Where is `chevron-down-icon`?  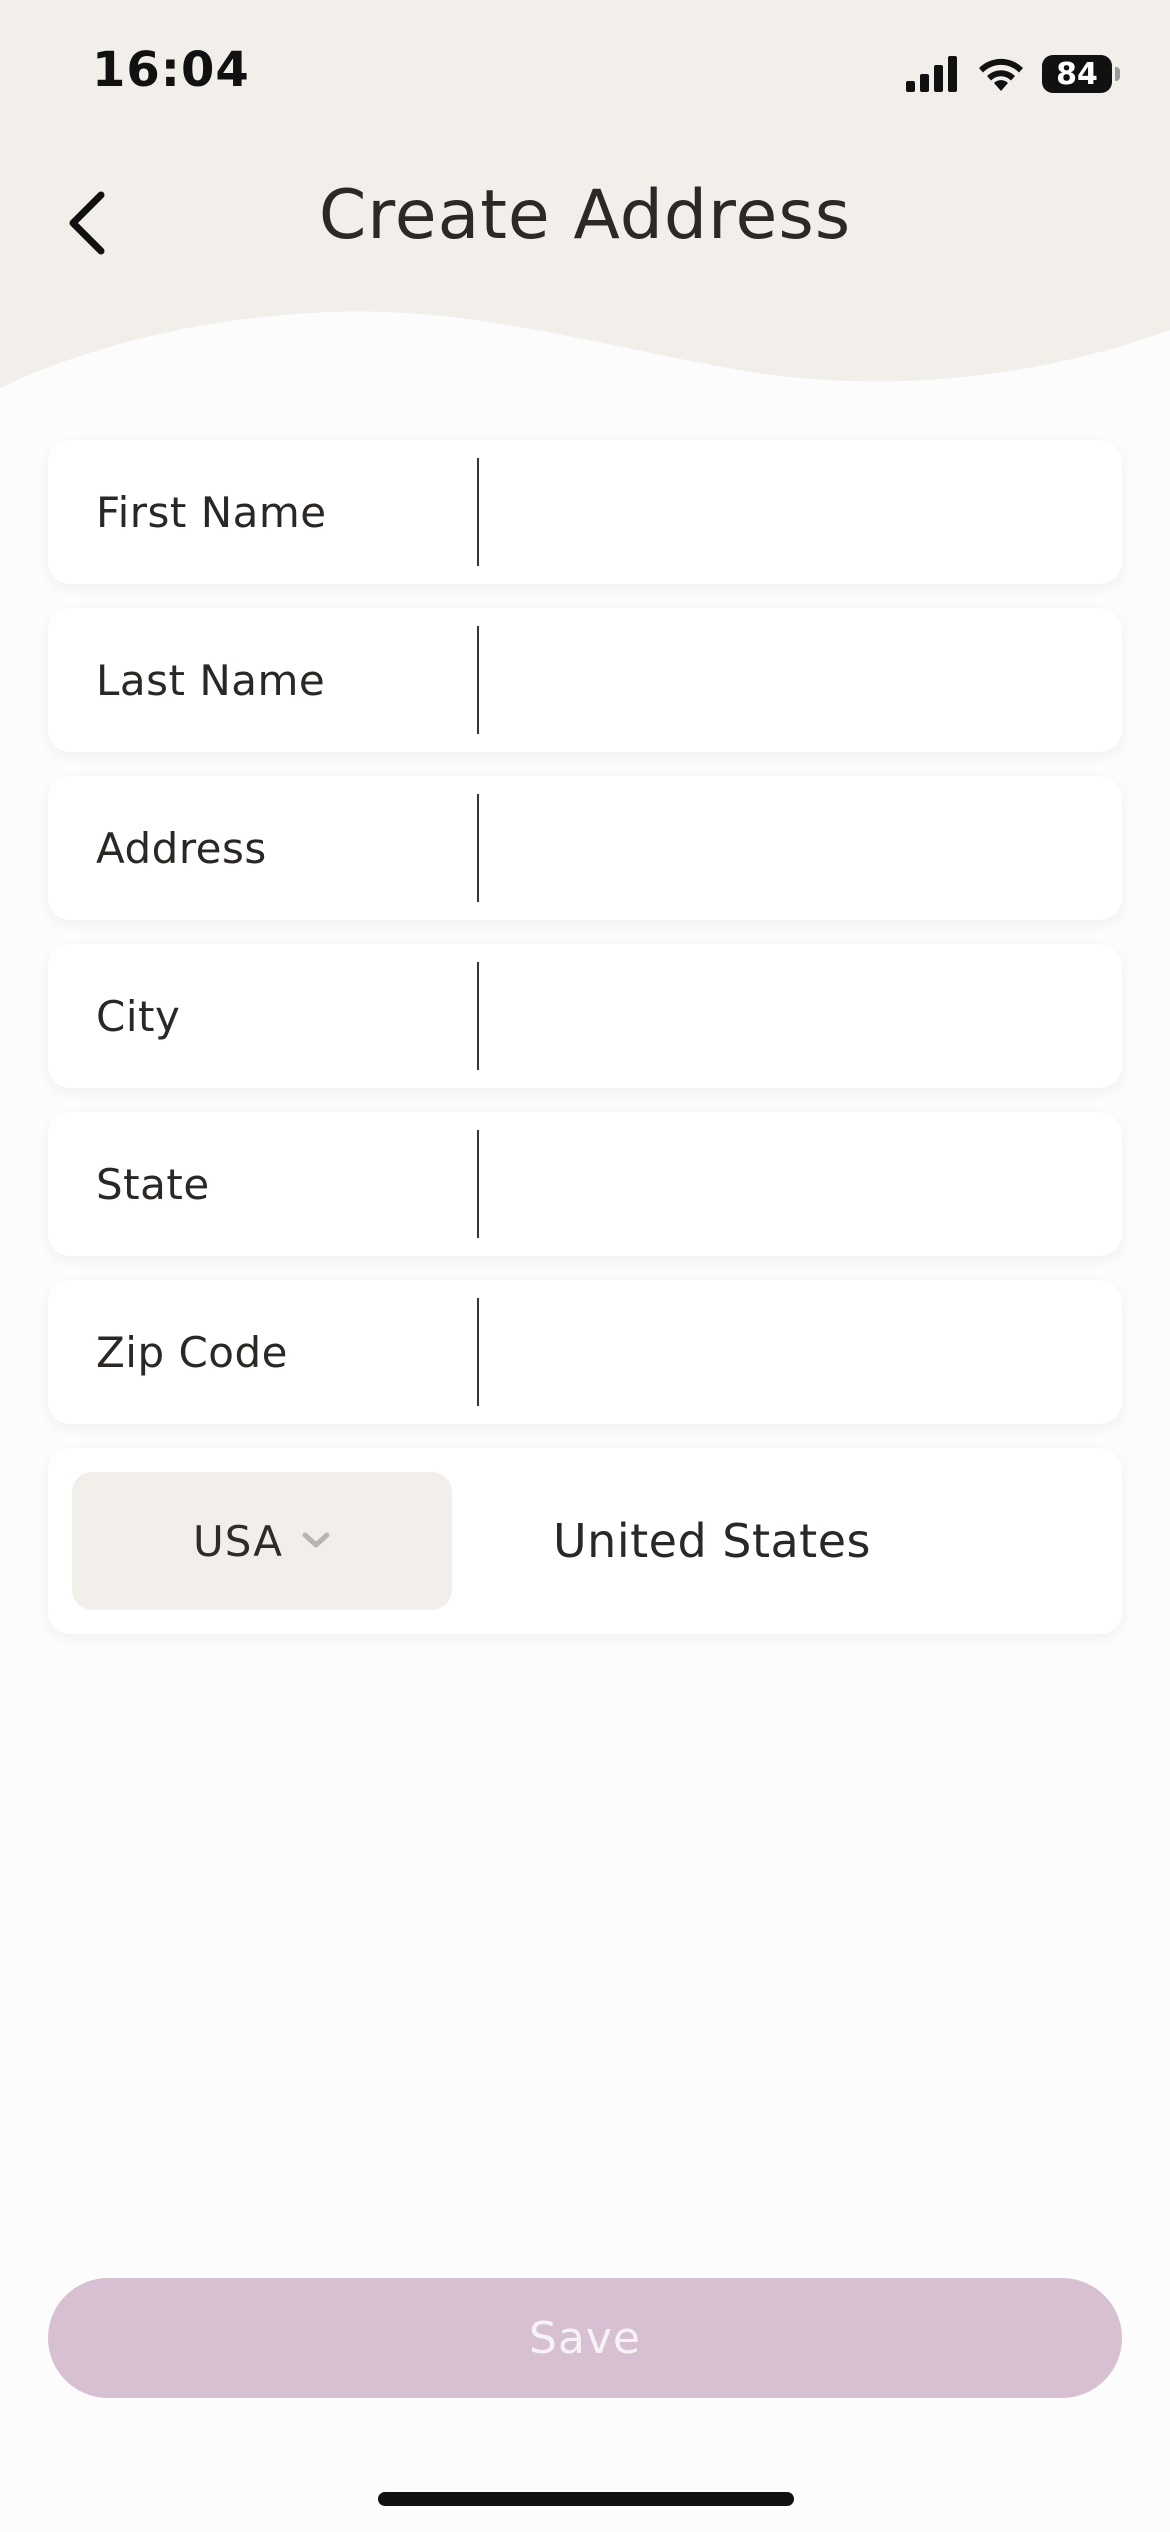
chevron-down-icon is located at coordinates (316, 1540).